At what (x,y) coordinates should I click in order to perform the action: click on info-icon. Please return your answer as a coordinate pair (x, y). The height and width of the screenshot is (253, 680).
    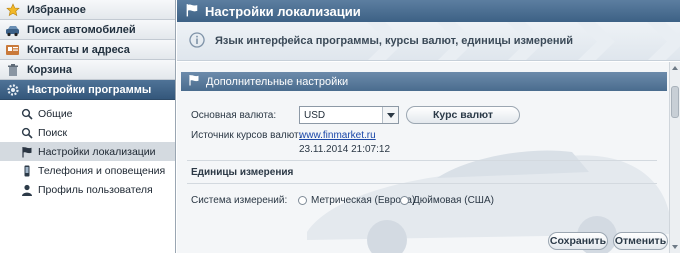
    Looking at the image, I should click on (197, 41).